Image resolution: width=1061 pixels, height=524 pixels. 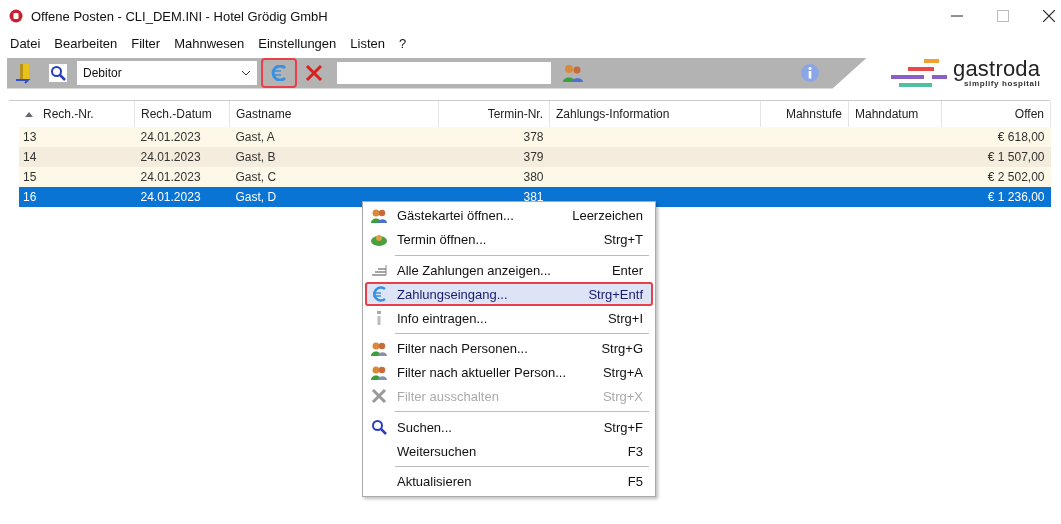 I want to click on table-cell: 16, so click(x=77, y=197).